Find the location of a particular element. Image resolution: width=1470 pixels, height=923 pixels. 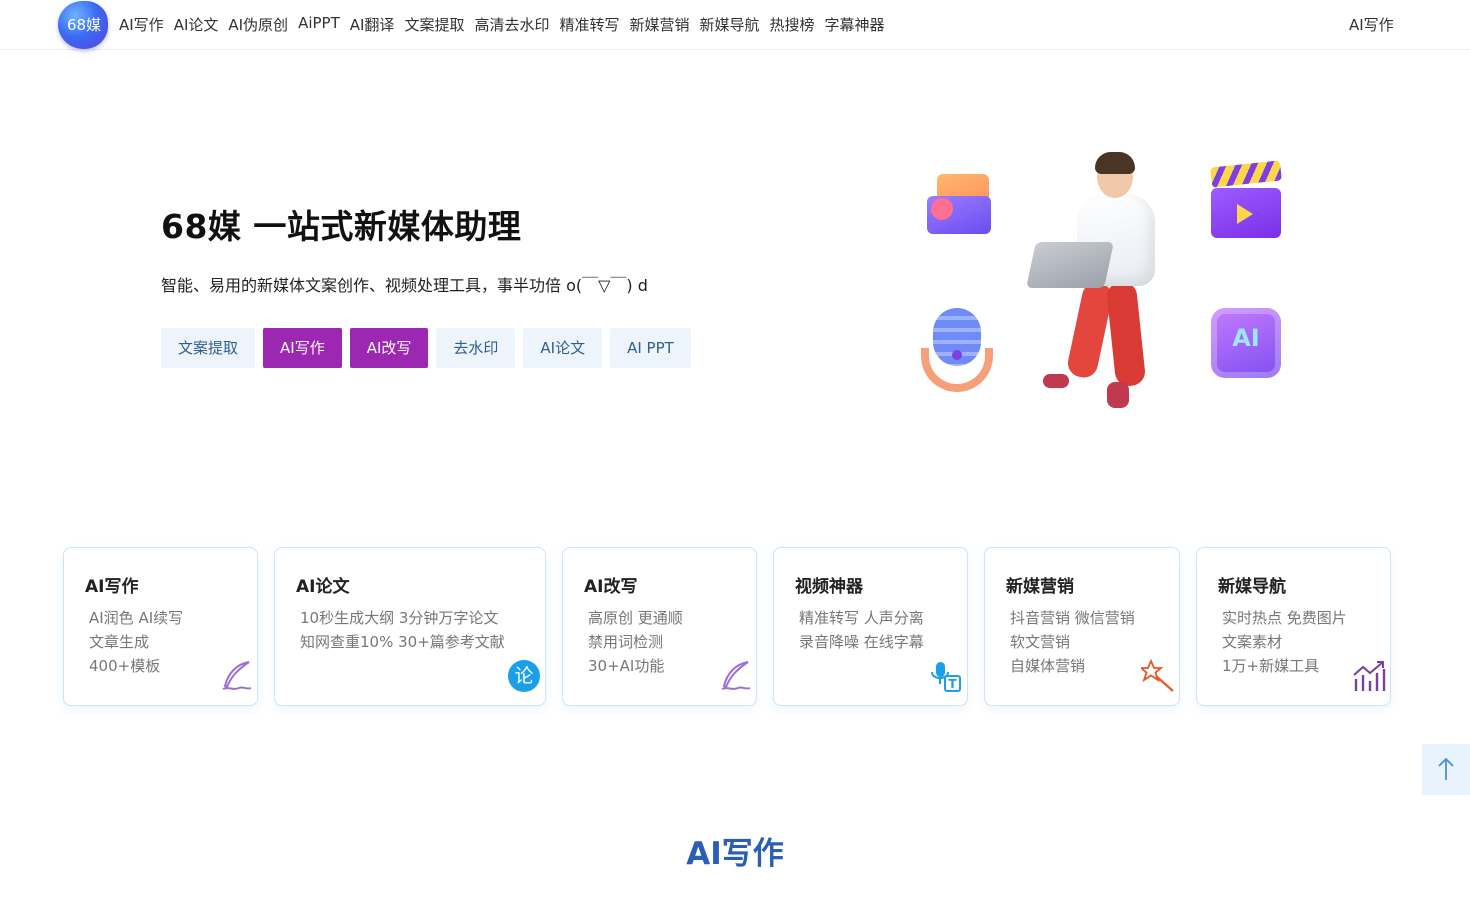

card-line: 实时热点 免费图片 is located at coordinates (1284, 618).